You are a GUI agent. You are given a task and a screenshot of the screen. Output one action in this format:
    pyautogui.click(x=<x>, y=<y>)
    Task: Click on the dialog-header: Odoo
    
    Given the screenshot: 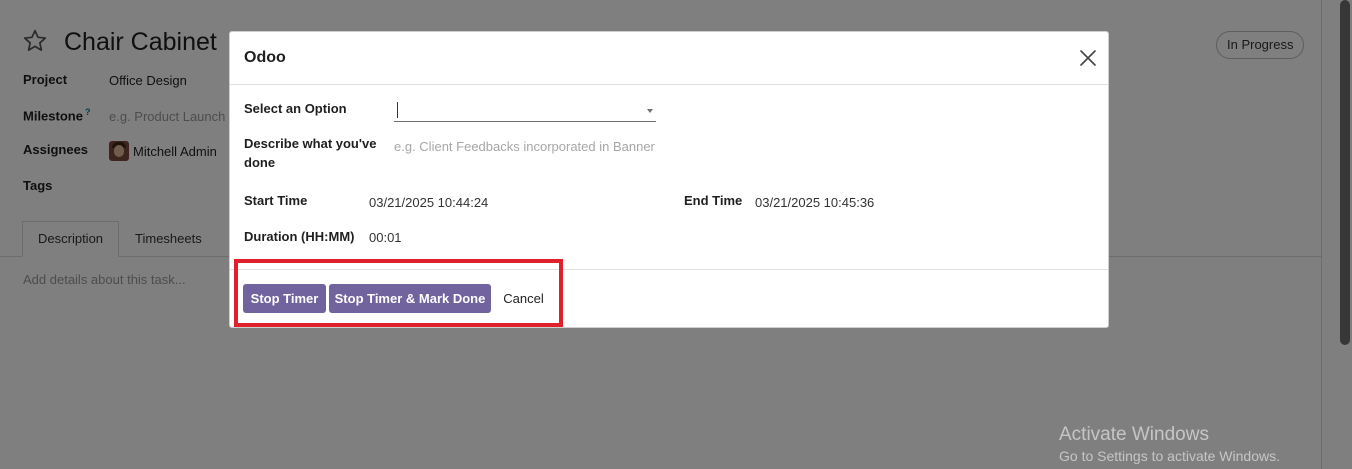 What is the action you would take?
    pyautogui.click(x=669, y=58)
    